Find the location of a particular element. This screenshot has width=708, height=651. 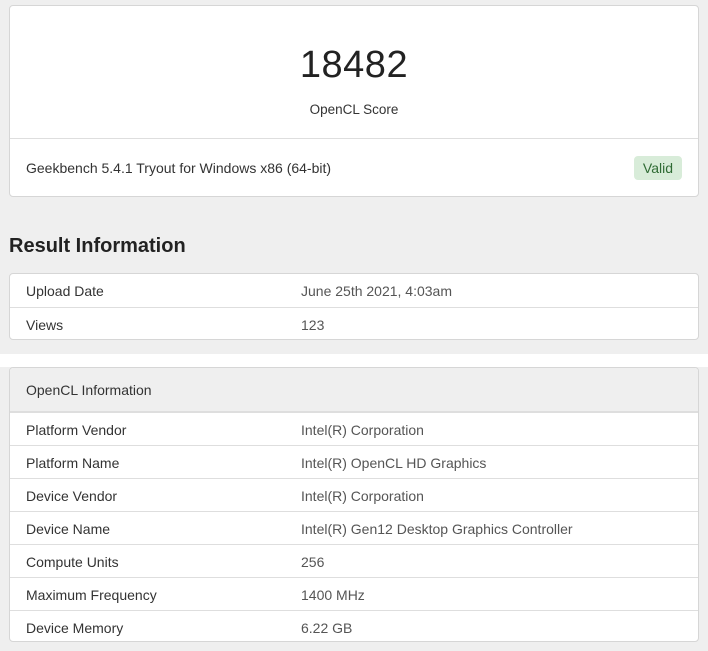

row-key-device-vendor: Device Vendor is located at coordinates (72, 496).